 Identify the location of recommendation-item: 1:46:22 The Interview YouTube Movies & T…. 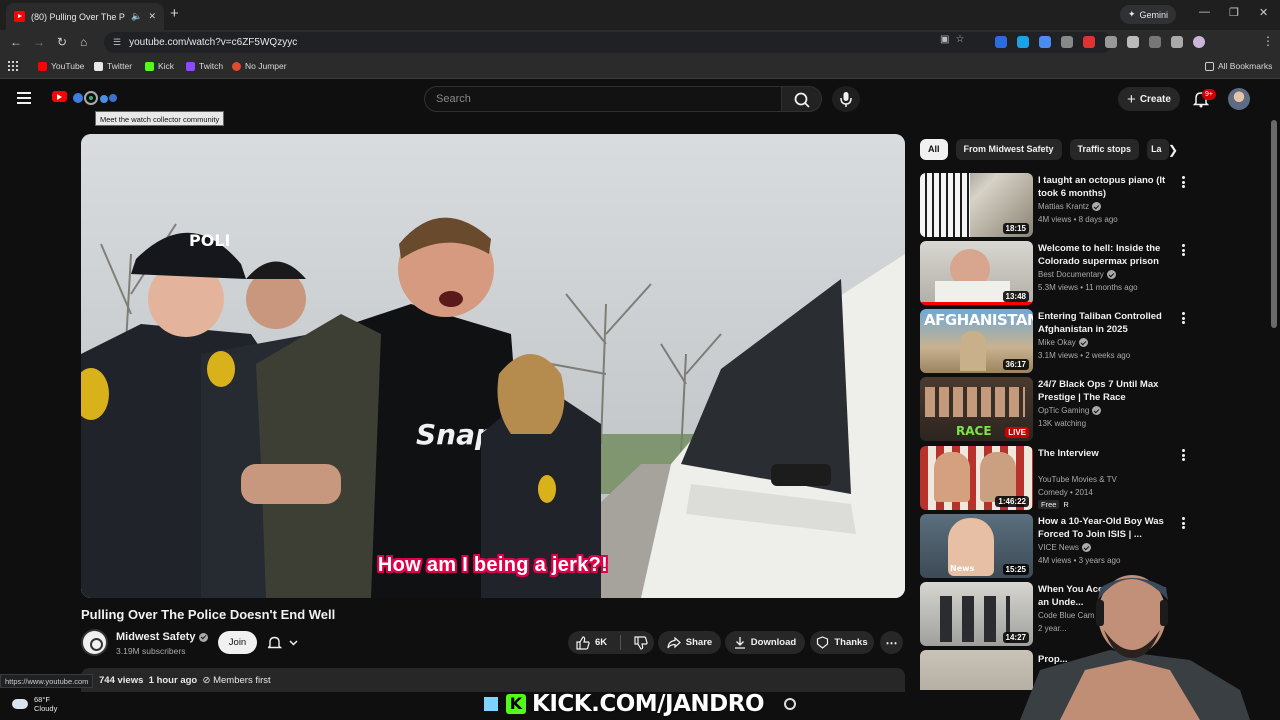
(1055, 478).